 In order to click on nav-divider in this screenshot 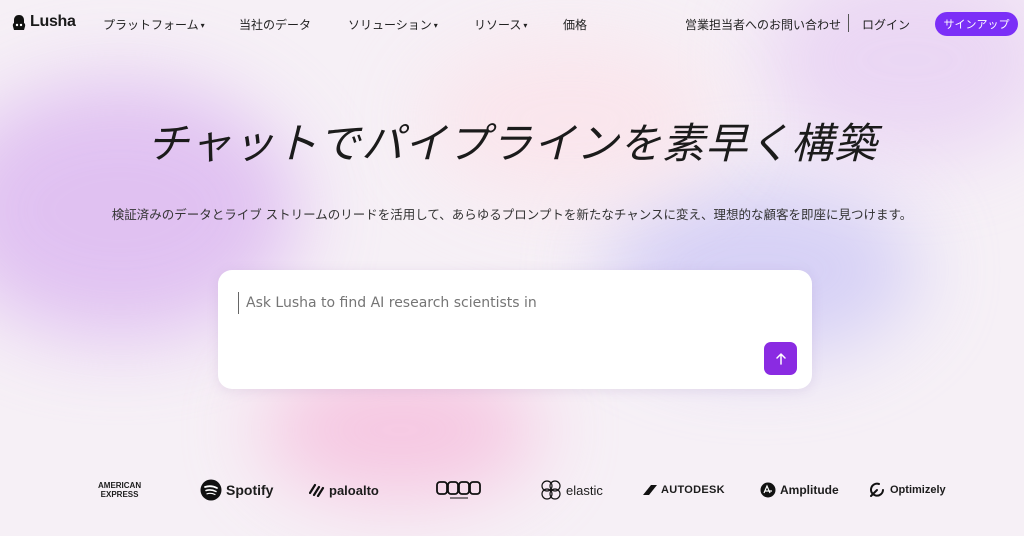, I will do `click(848, 23)`.